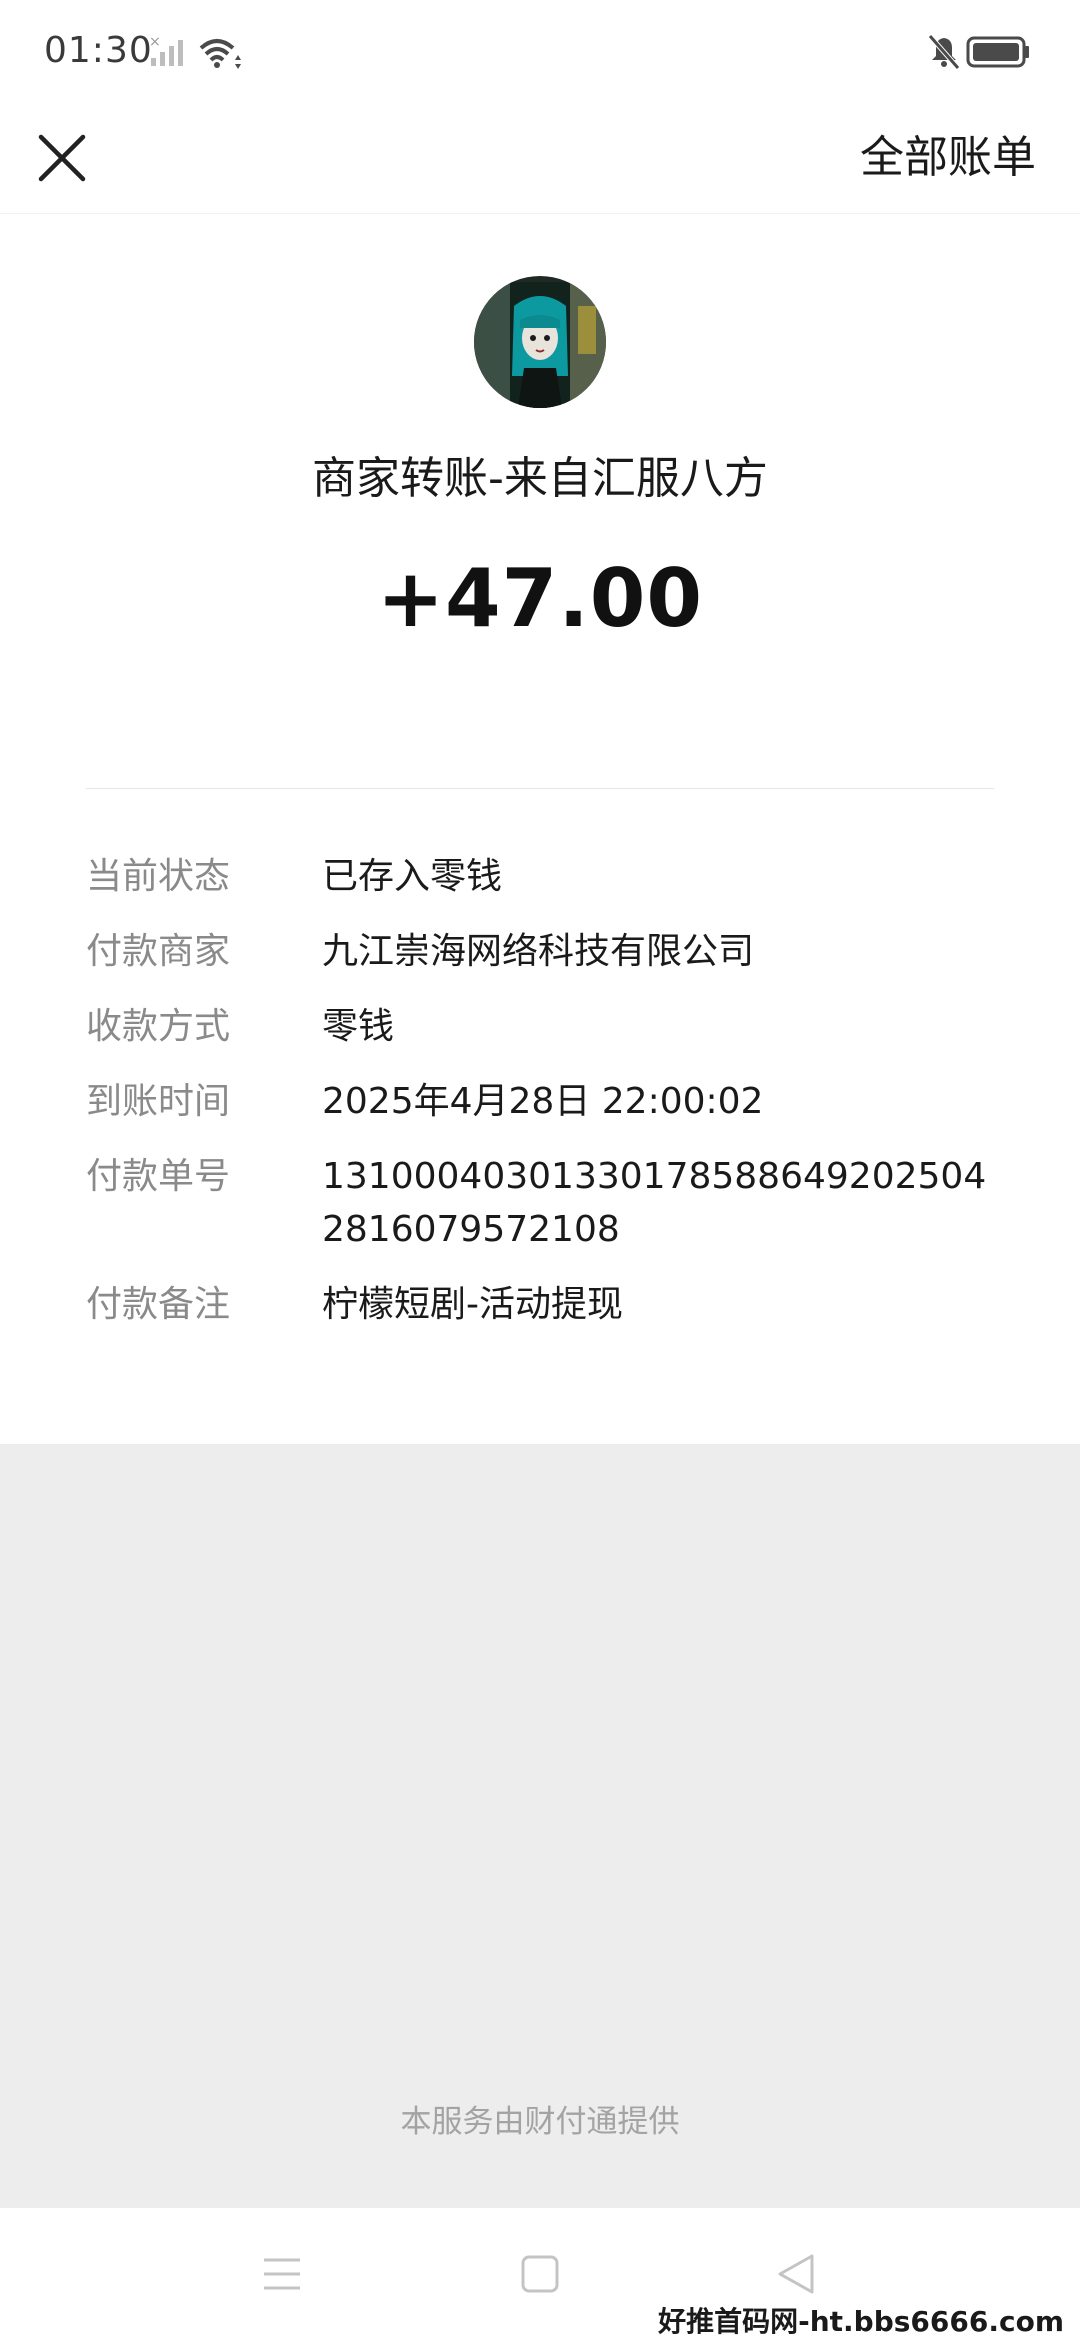  What do you see at coordinates (158, 951) in the screenshot?
I see `detail-label: 付款商家` at bounding box center [158, 951].